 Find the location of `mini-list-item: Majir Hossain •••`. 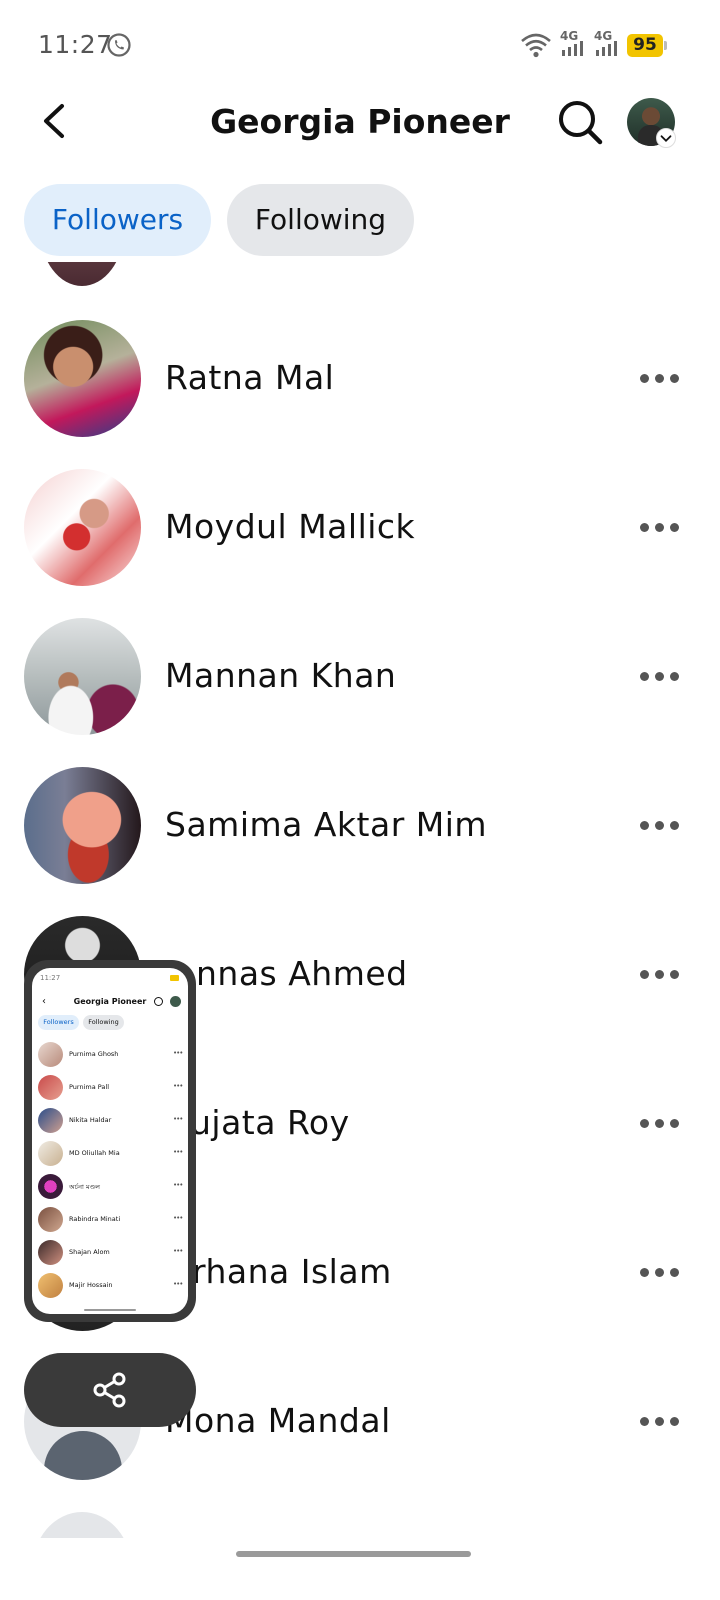

mini-list-item: Majir Hossain ••• is located at coordinates (110, 1289).